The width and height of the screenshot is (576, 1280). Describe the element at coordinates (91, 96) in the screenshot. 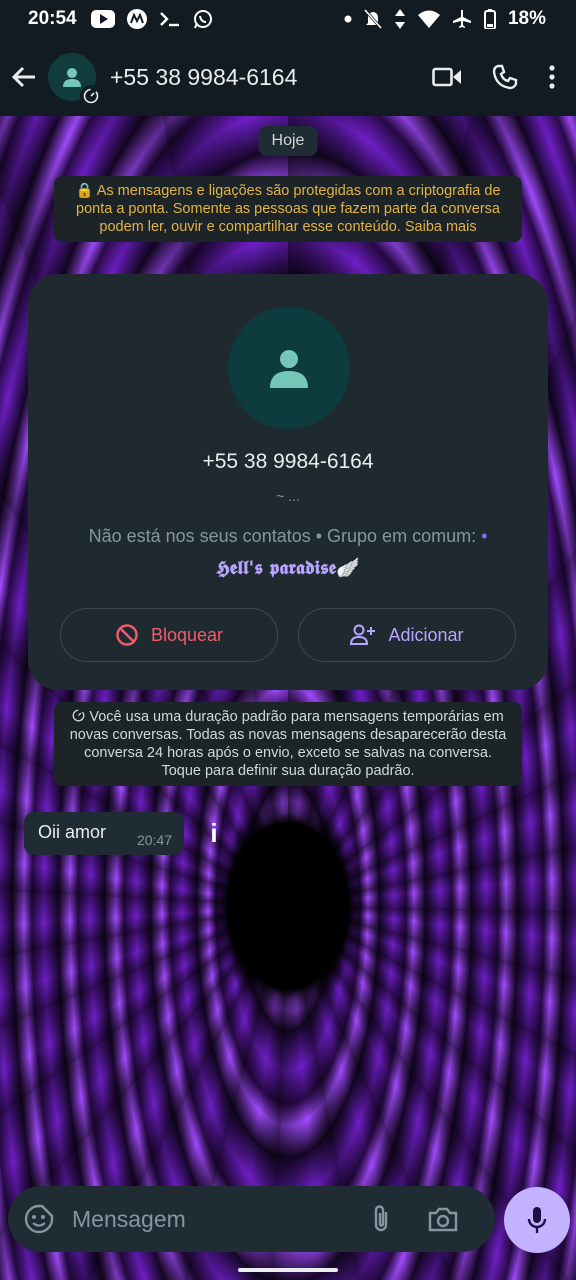

I see `disappearing-timer-icon` at that location.